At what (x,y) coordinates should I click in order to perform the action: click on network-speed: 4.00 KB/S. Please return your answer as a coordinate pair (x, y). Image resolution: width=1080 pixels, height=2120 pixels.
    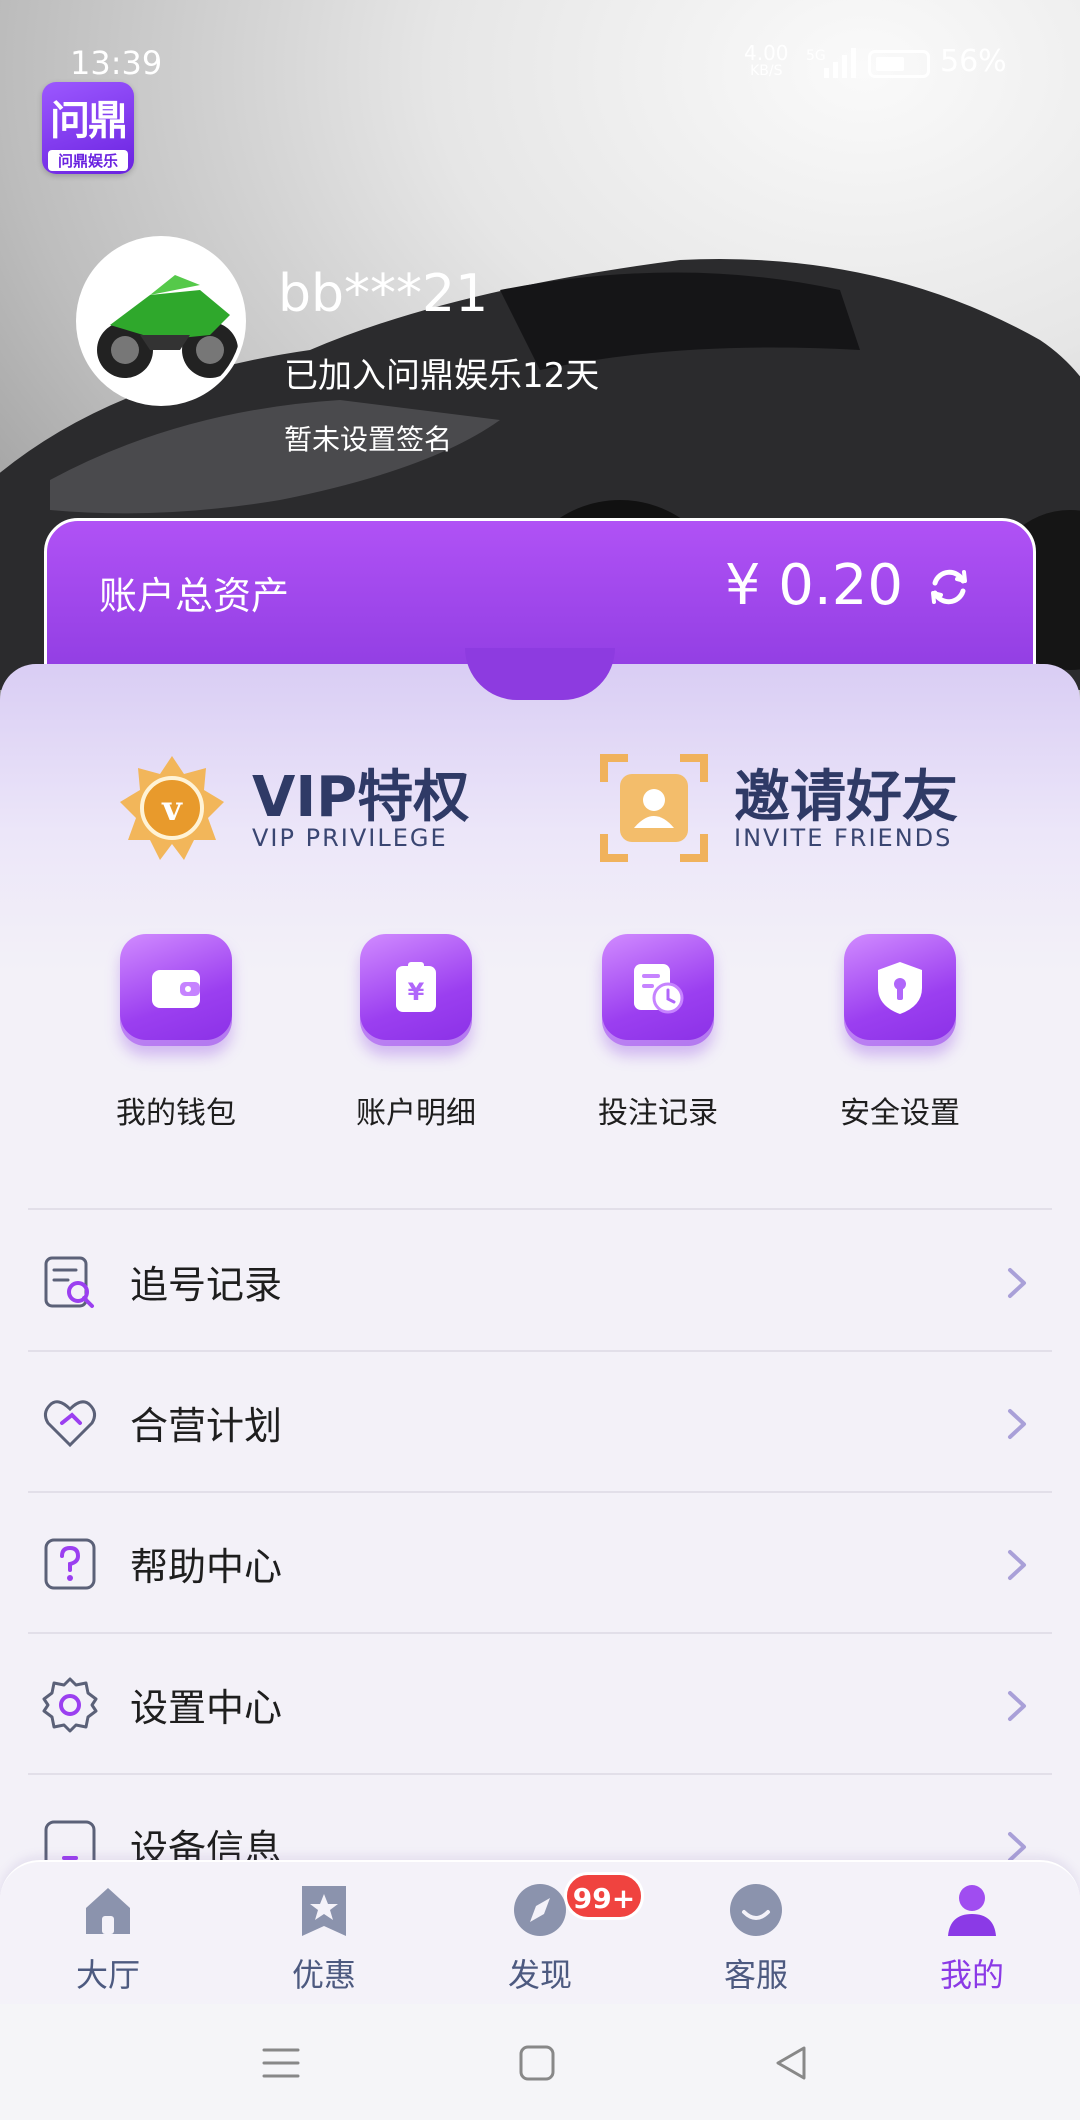
    Looking at the image, I should click on (766, 61).